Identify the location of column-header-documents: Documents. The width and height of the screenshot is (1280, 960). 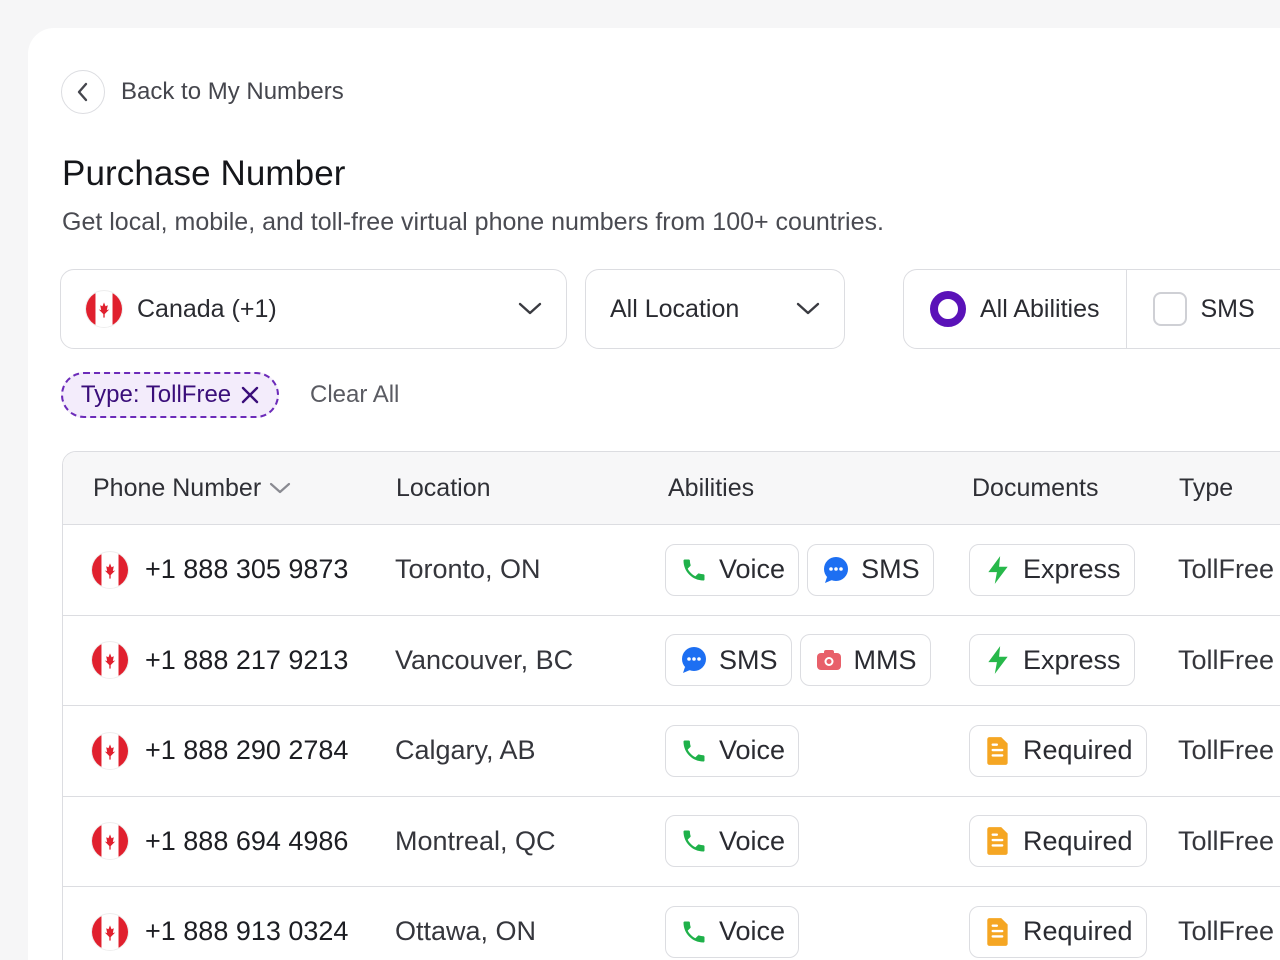
(1035, 487).